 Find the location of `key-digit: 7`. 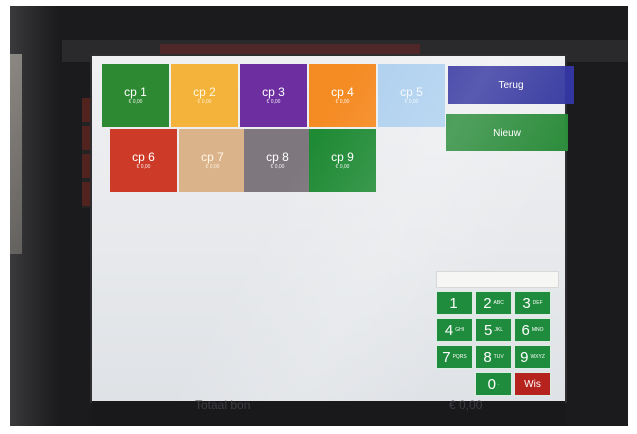

key-digit: 7 is located at coordinates (446, 357).